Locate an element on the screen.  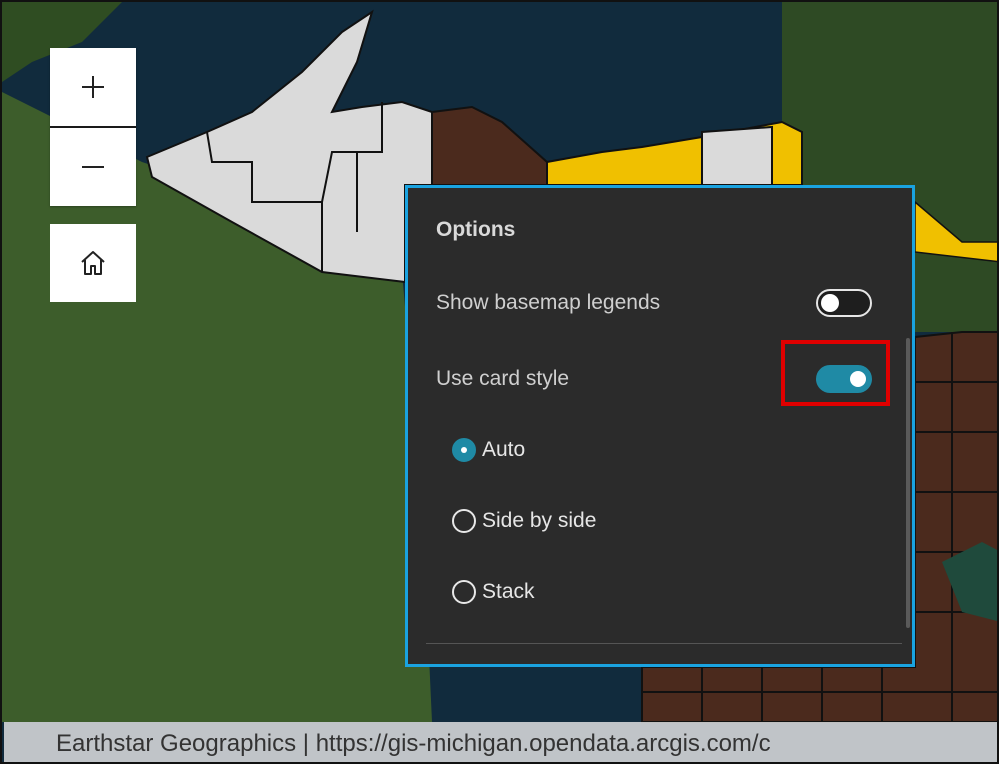
zoom-out-button is located at coordinates (93, 166).